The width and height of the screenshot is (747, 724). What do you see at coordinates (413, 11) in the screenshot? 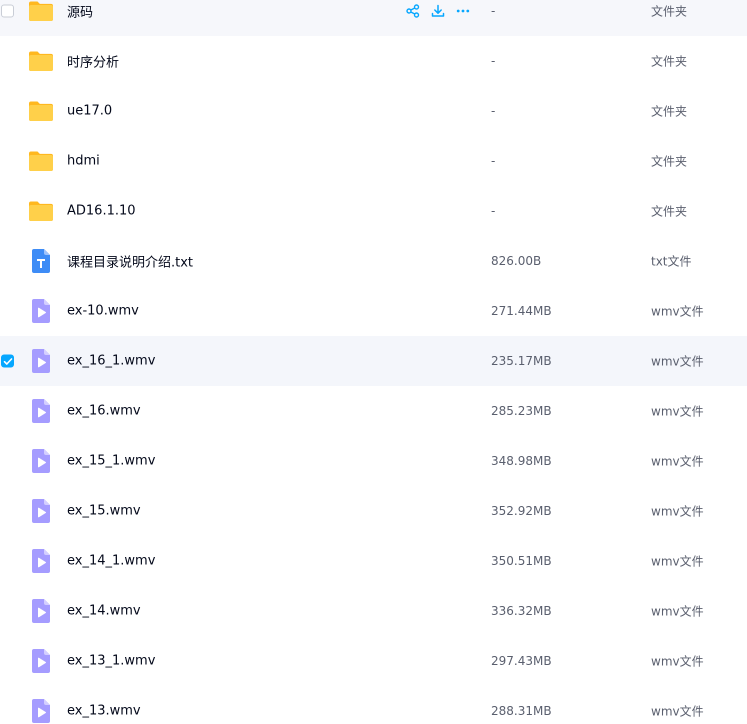
I see `share-icon` at bounding box center [413, 11].